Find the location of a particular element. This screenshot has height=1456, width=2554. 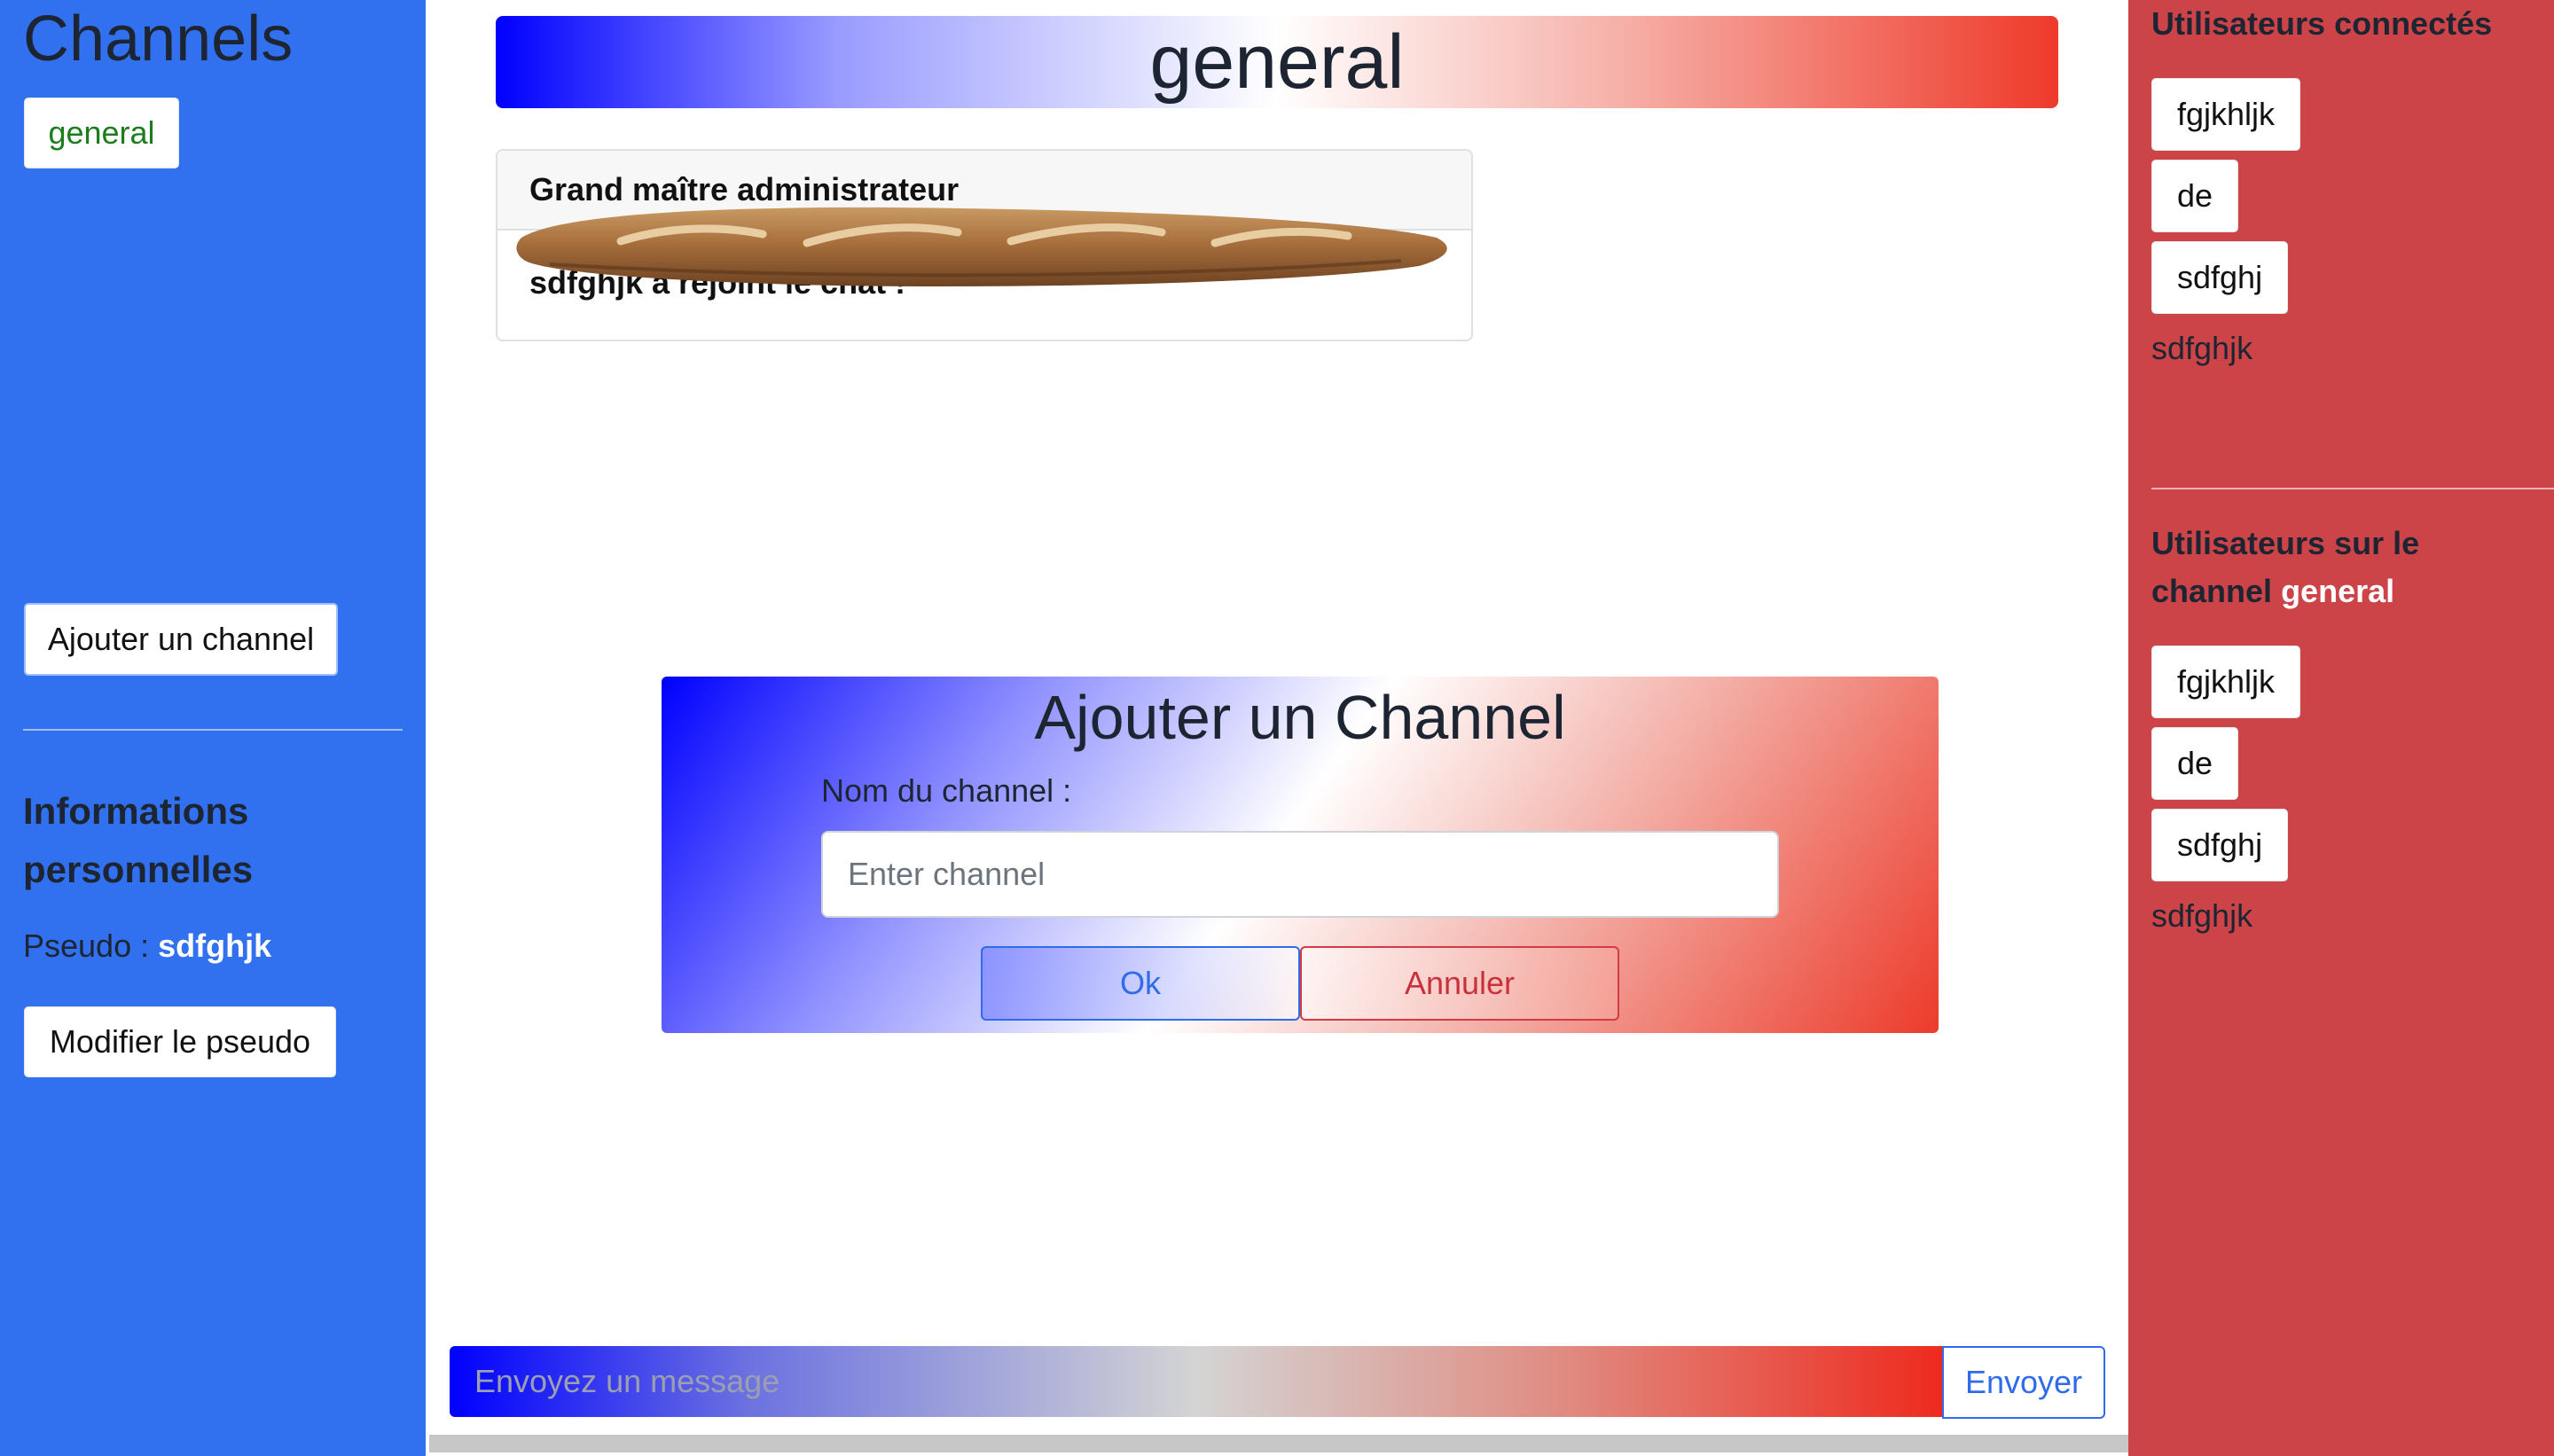

right-divider is located at coordinates (2352, 488).